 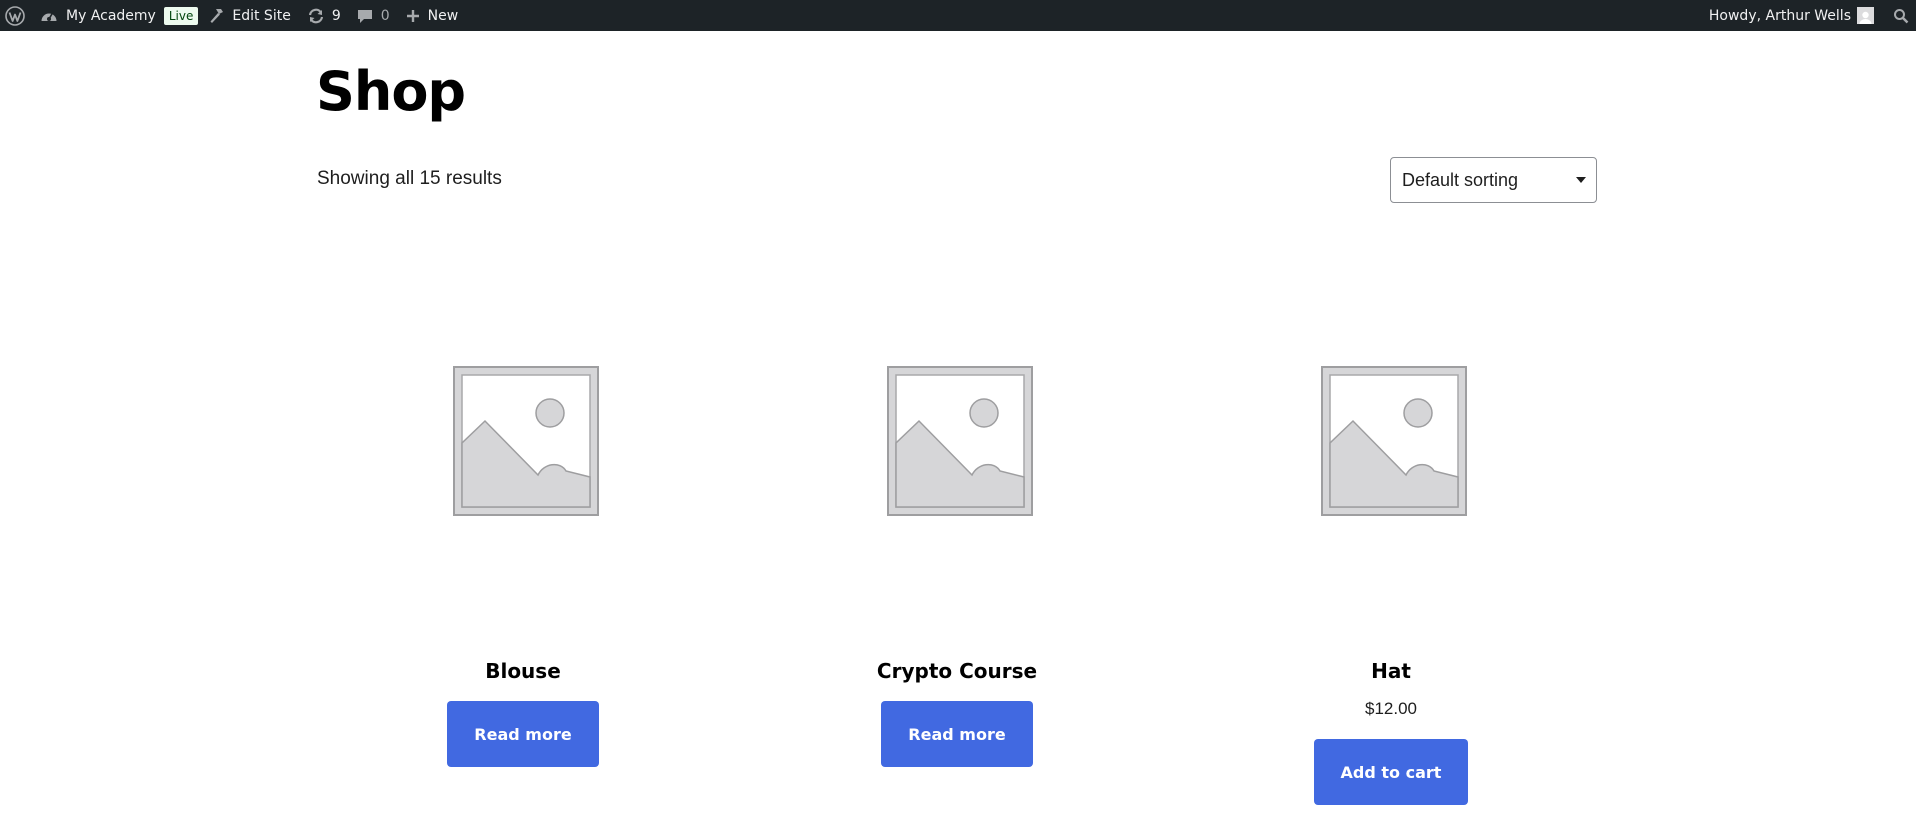 What do you see at coordinates (957, 671) in the screenshot?
I see `product-title: Crypto Course` at bounding box center [957, 671].